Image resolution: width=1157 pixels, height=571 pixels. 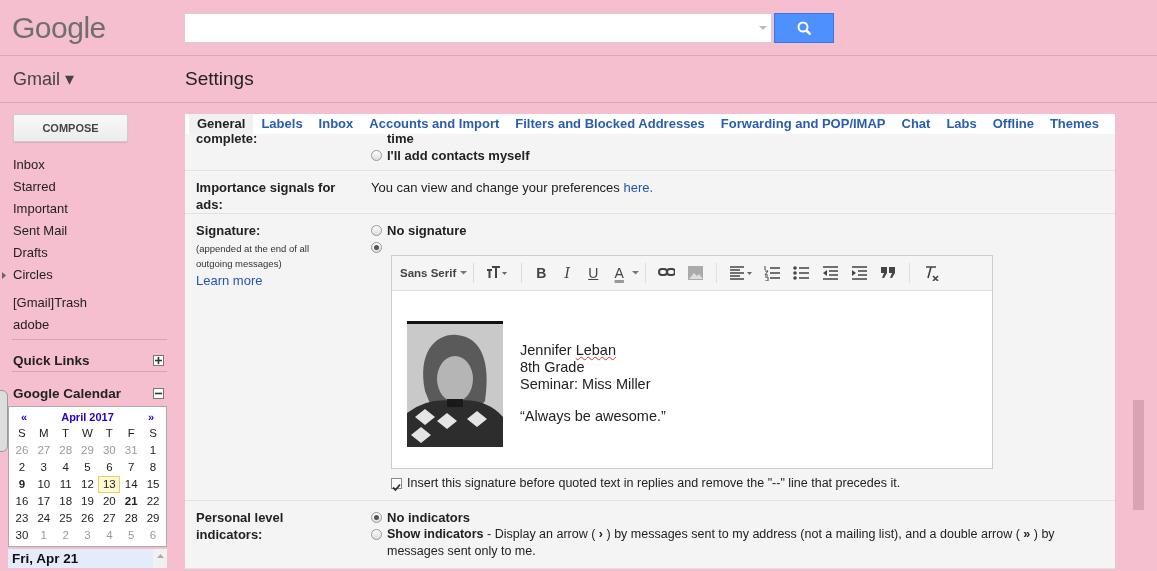 I want to click on quote-icon, so click(x=889, y=273).